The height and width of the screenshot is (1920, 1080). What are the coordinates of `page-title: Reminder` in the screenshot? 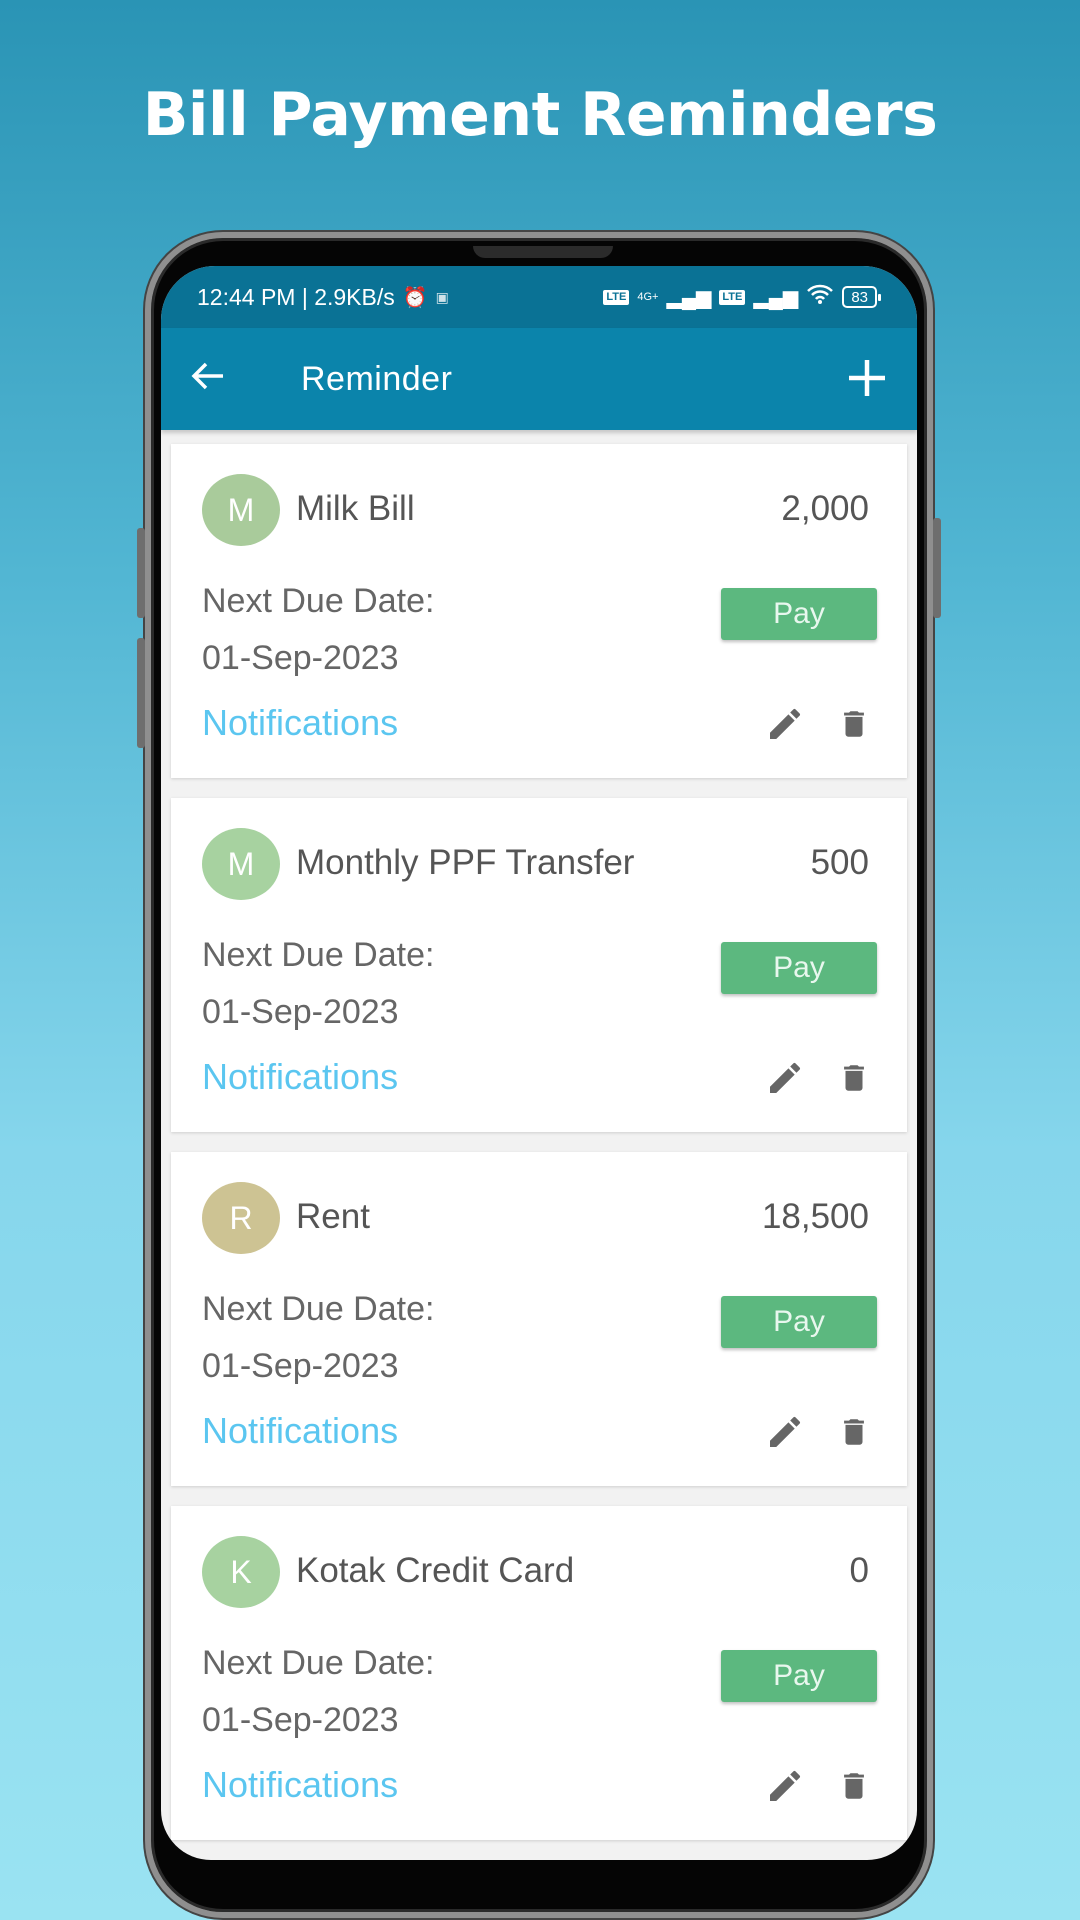 It's located at (377, 378).